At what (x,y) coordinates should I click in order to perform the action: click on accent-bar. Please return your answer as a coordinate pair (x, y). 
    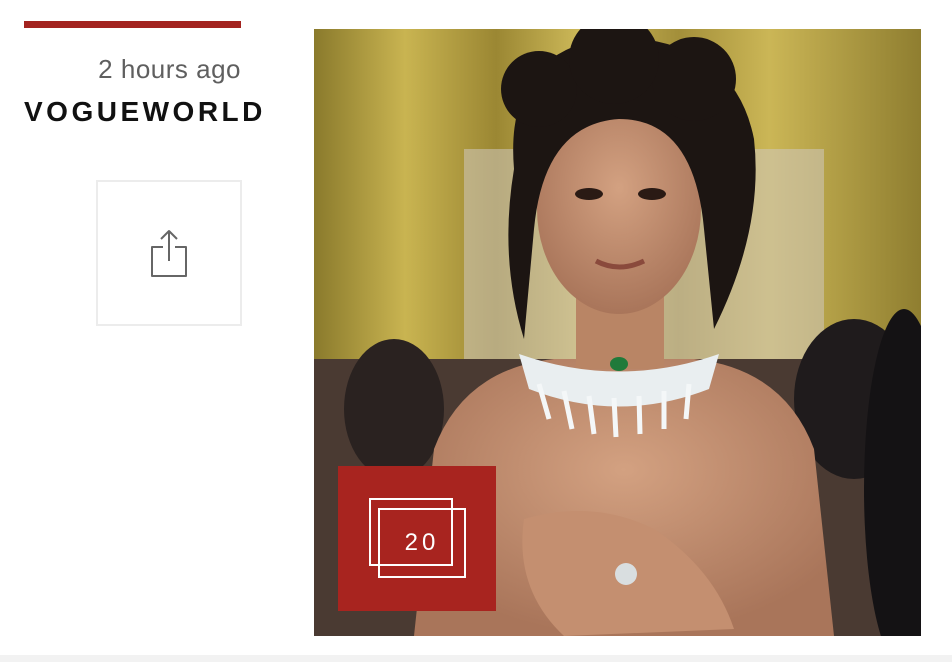
    Looking at the image, I should click on (132, 24).